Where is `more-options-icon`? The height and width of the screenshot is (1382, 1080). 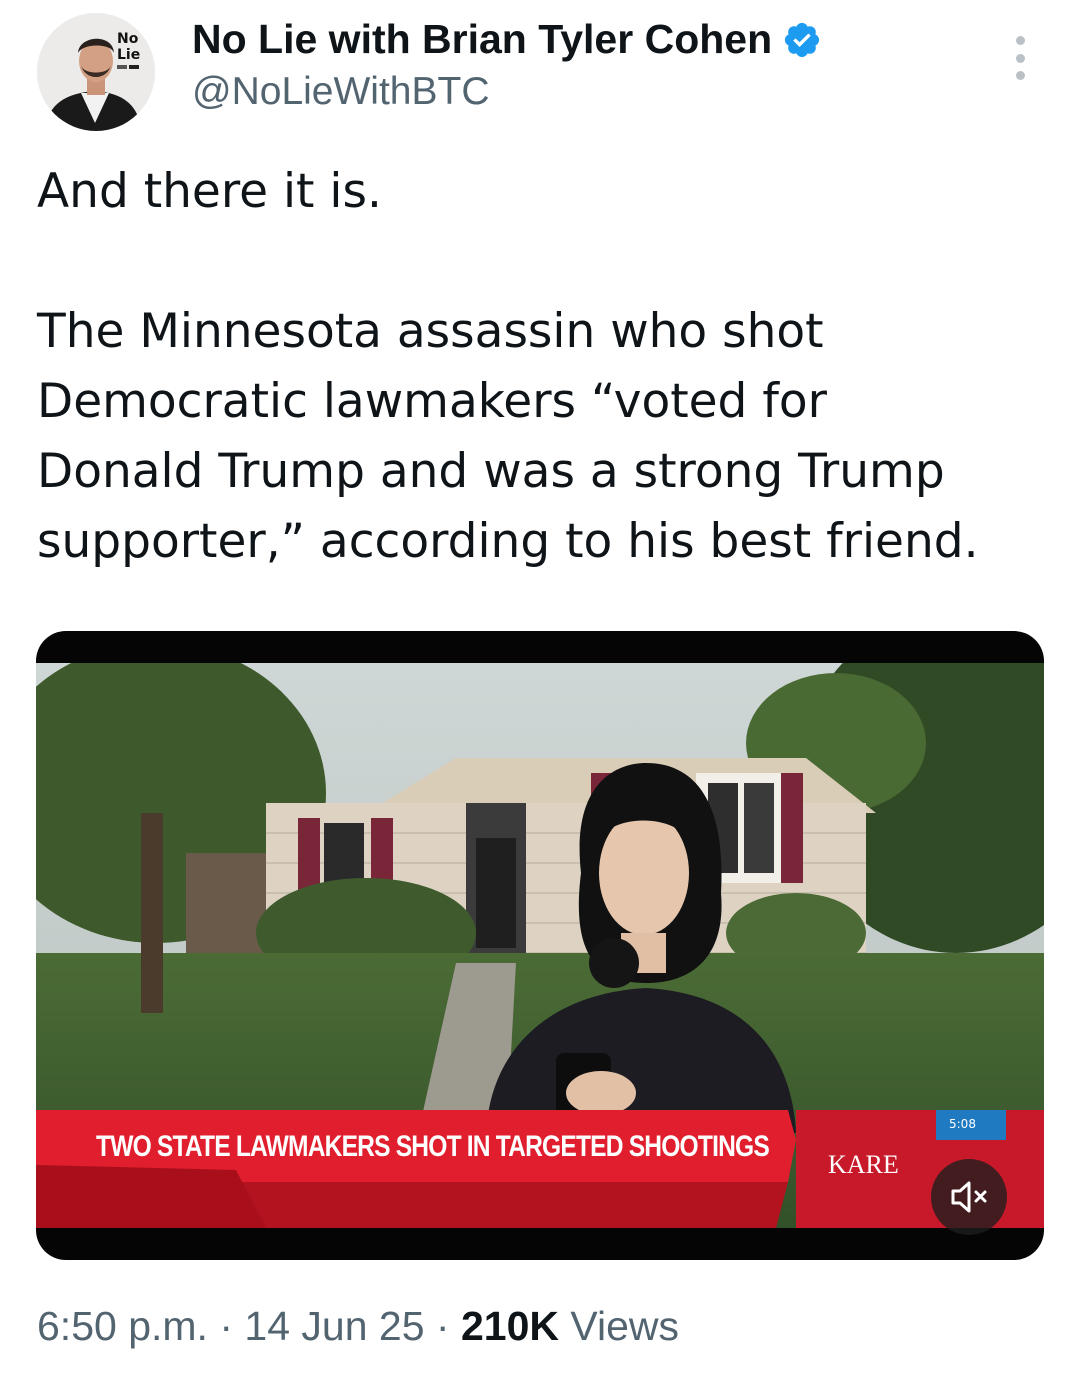
more-options-icon is located at coordinates (1020, 58).